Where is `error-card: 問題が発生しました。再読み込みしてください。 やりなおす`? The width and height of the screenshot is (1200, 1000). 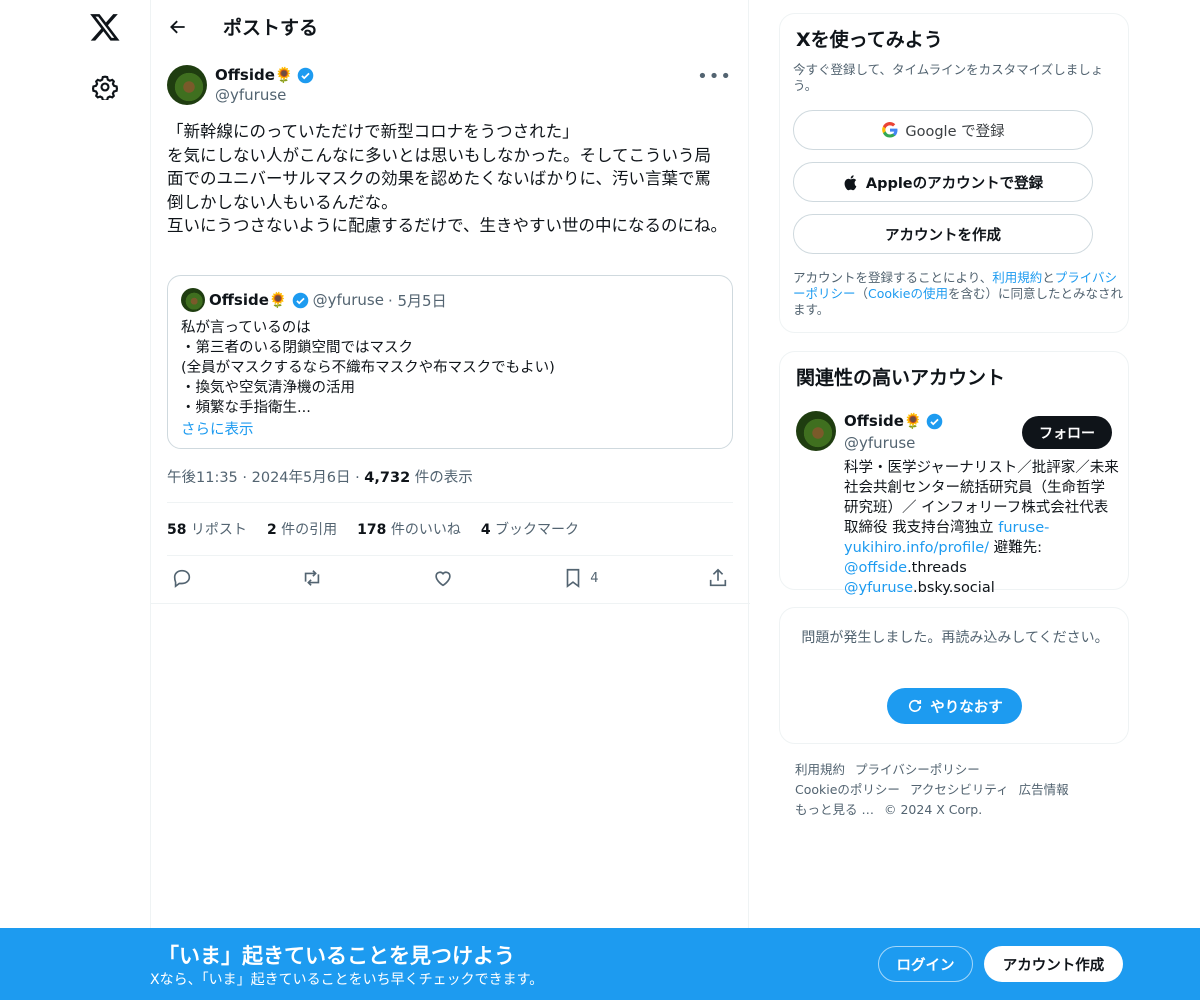 error-card: 問題が発生しました。再読み込みしてください。 やりなおす is located at coordinates (954, 675).